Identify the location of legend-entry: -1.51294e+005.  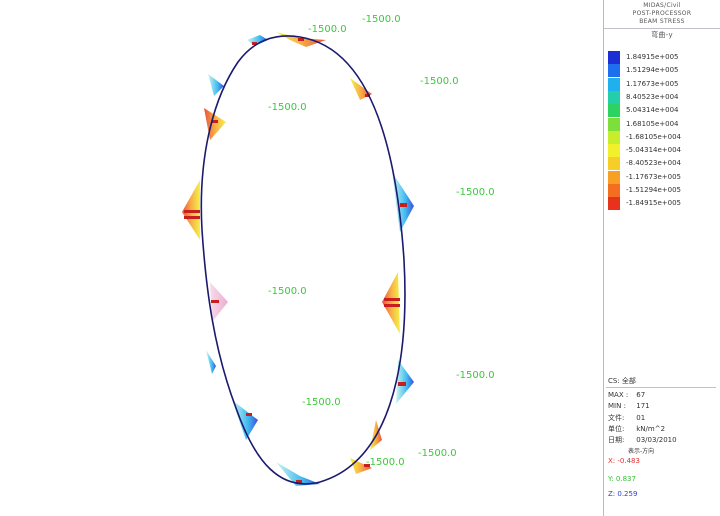
(661, 190).